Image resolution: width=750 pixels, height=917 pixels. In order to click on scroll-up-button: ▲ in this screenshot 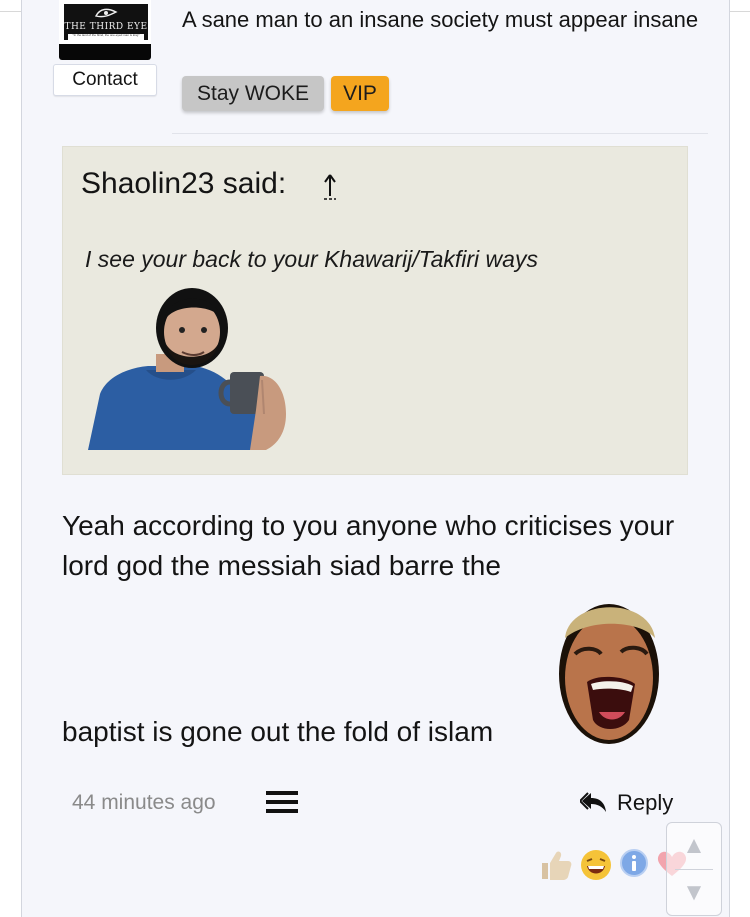, I will do `click(694, 846)`.